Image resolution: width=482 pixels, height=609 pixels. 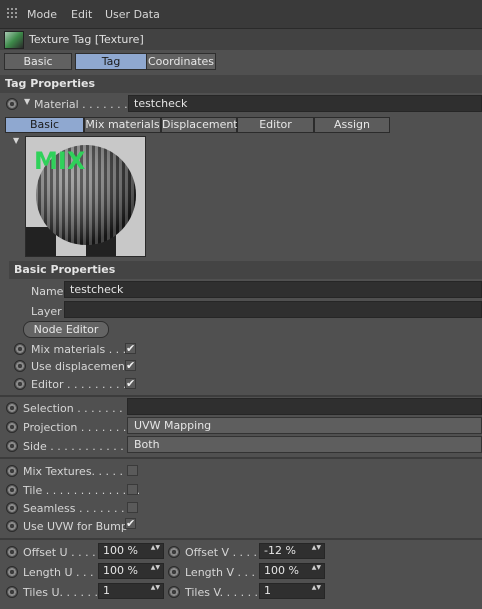 I want to click on section-tag-properties: Tag Properties, so click(x=241, y=84).